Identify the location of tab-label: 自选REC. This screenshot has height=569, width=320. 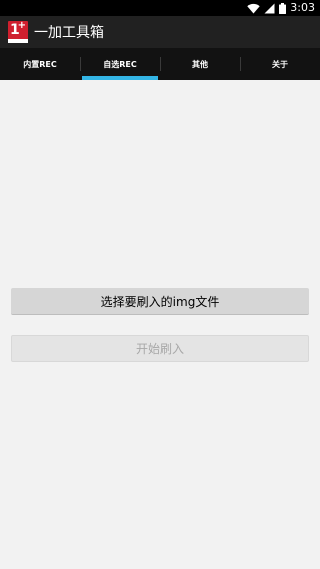
(120, 64).